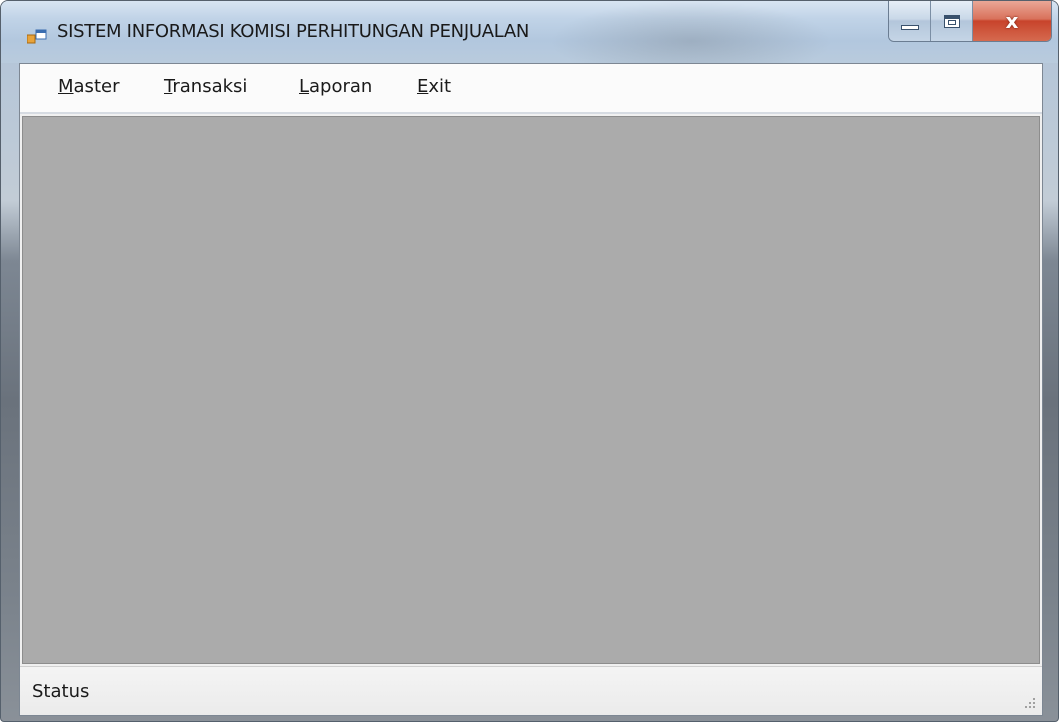 The image size is (1059, 722). I want to click on status-bar: Status, so click(531, 690).